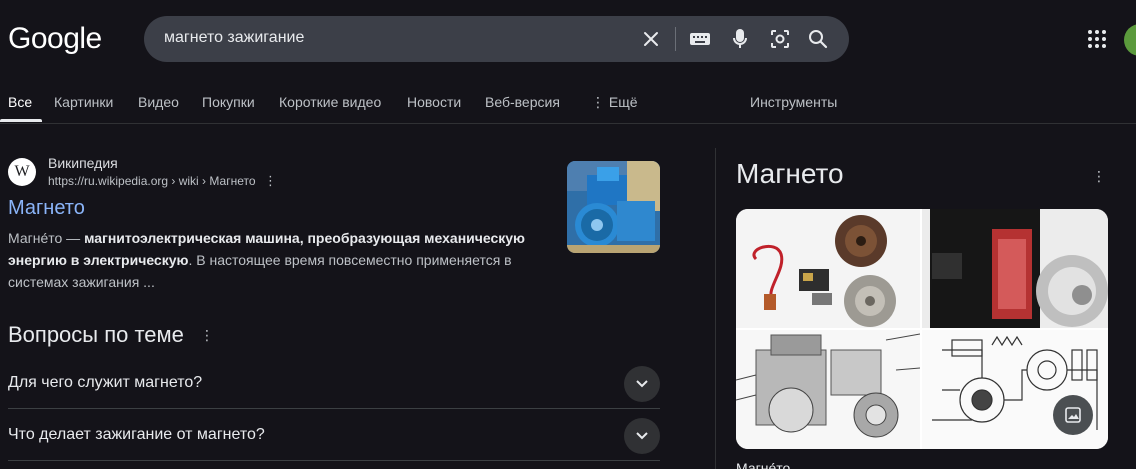 This screenshot has height=469, width=1136. What do you see at coordinates (96, 334) in the screenshot?
I see `people-also-ask-title: Вопросы по теме` at bounding box center [96, 334].